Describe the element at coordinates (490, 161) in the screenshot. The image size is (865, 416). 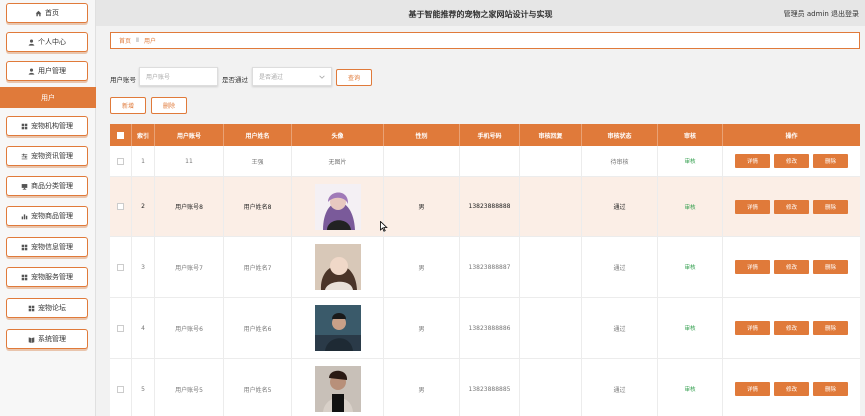
I see `cell-phone` at that location.